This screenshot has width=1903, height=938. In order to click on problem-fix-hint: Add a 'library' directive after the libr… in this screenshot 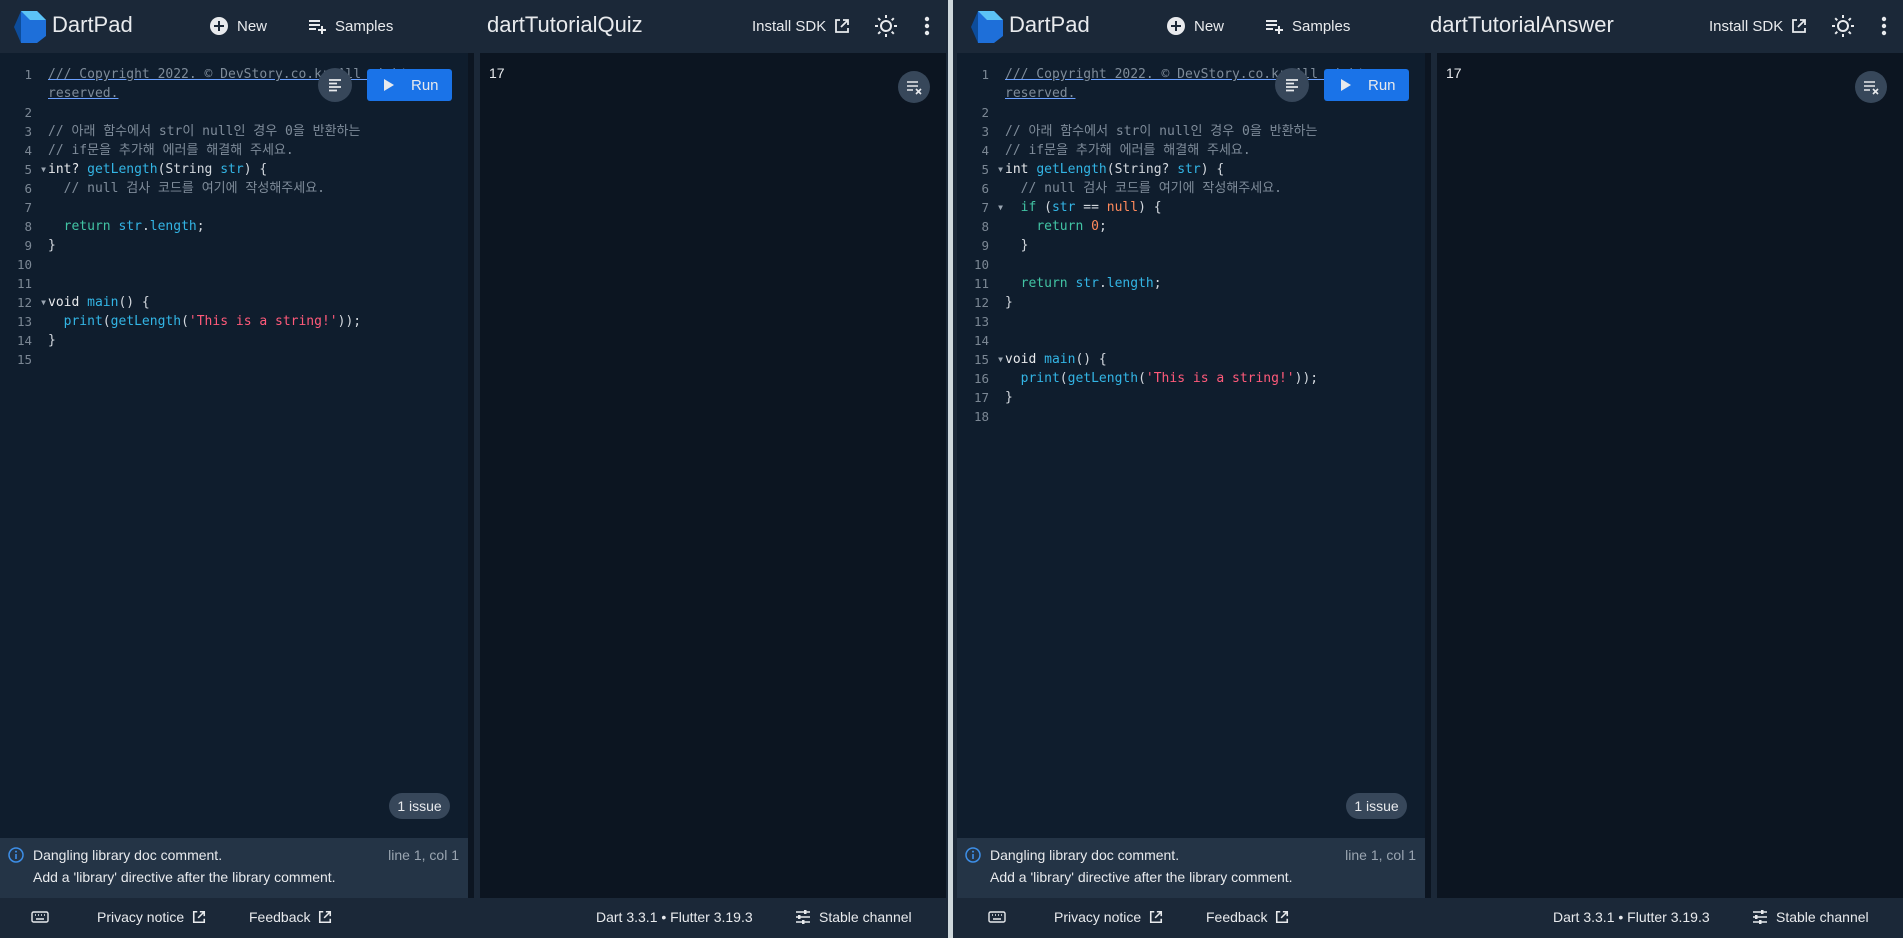, I will do `click(184, 877)`.